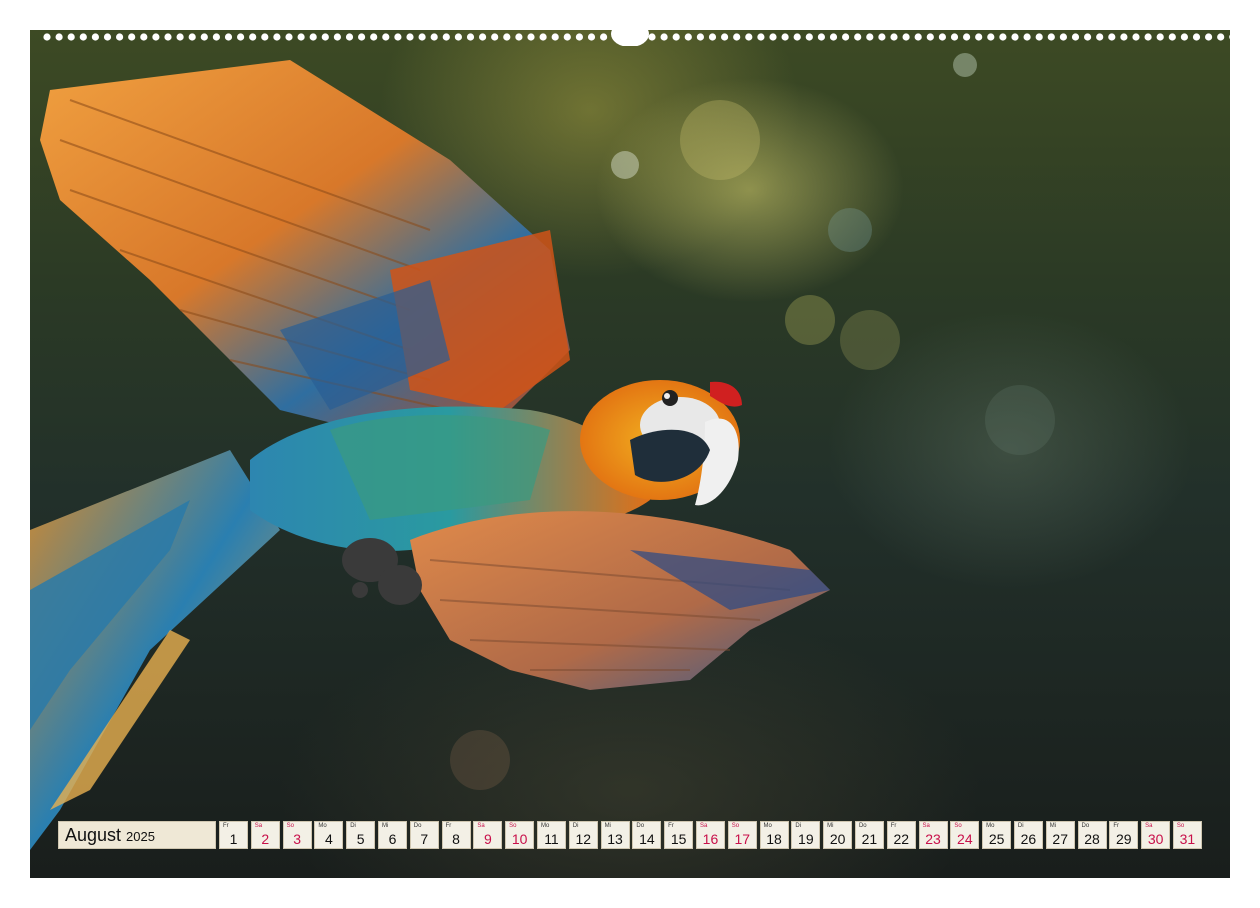 Image resolution: width=1260 pixels, height=908 pixels. I want to click on day-cell: Do 21, so click(869, 835).